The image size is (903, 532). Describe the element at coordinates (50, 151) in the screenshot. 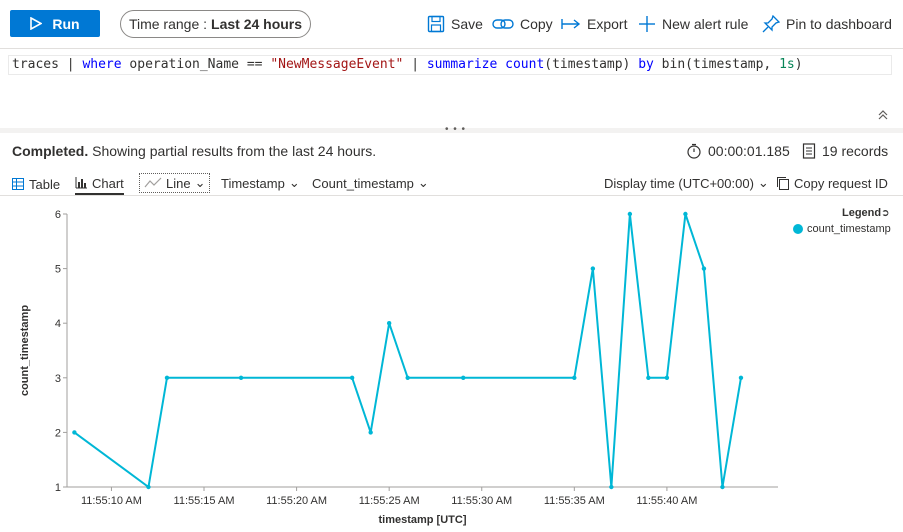

I see `status-completed: Completed.` at that location.